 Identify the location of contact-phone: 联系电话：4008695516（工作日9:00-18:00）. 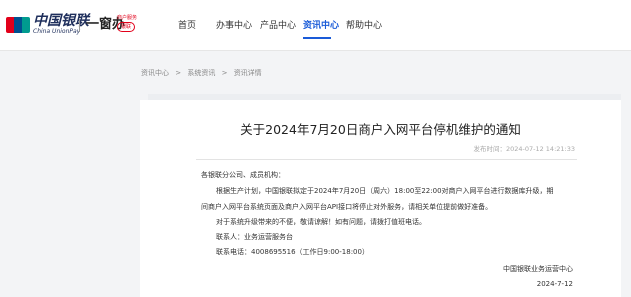
(292, 252).